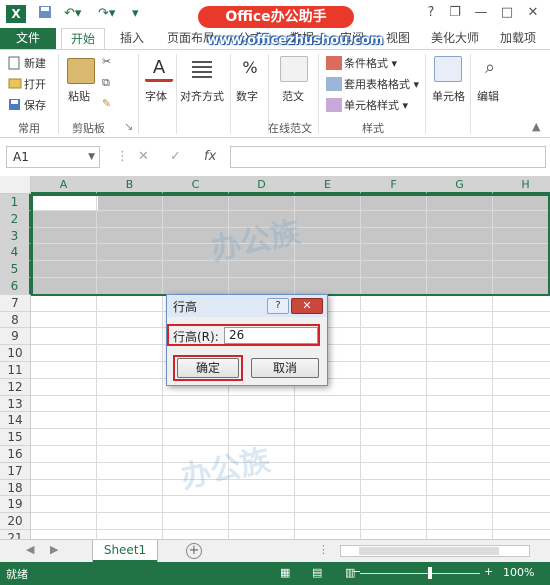  What do you see at coordinates (72, 14) in the screenshot?
I see `undo-icon: ↶▾` at bounding box center [72, 14].